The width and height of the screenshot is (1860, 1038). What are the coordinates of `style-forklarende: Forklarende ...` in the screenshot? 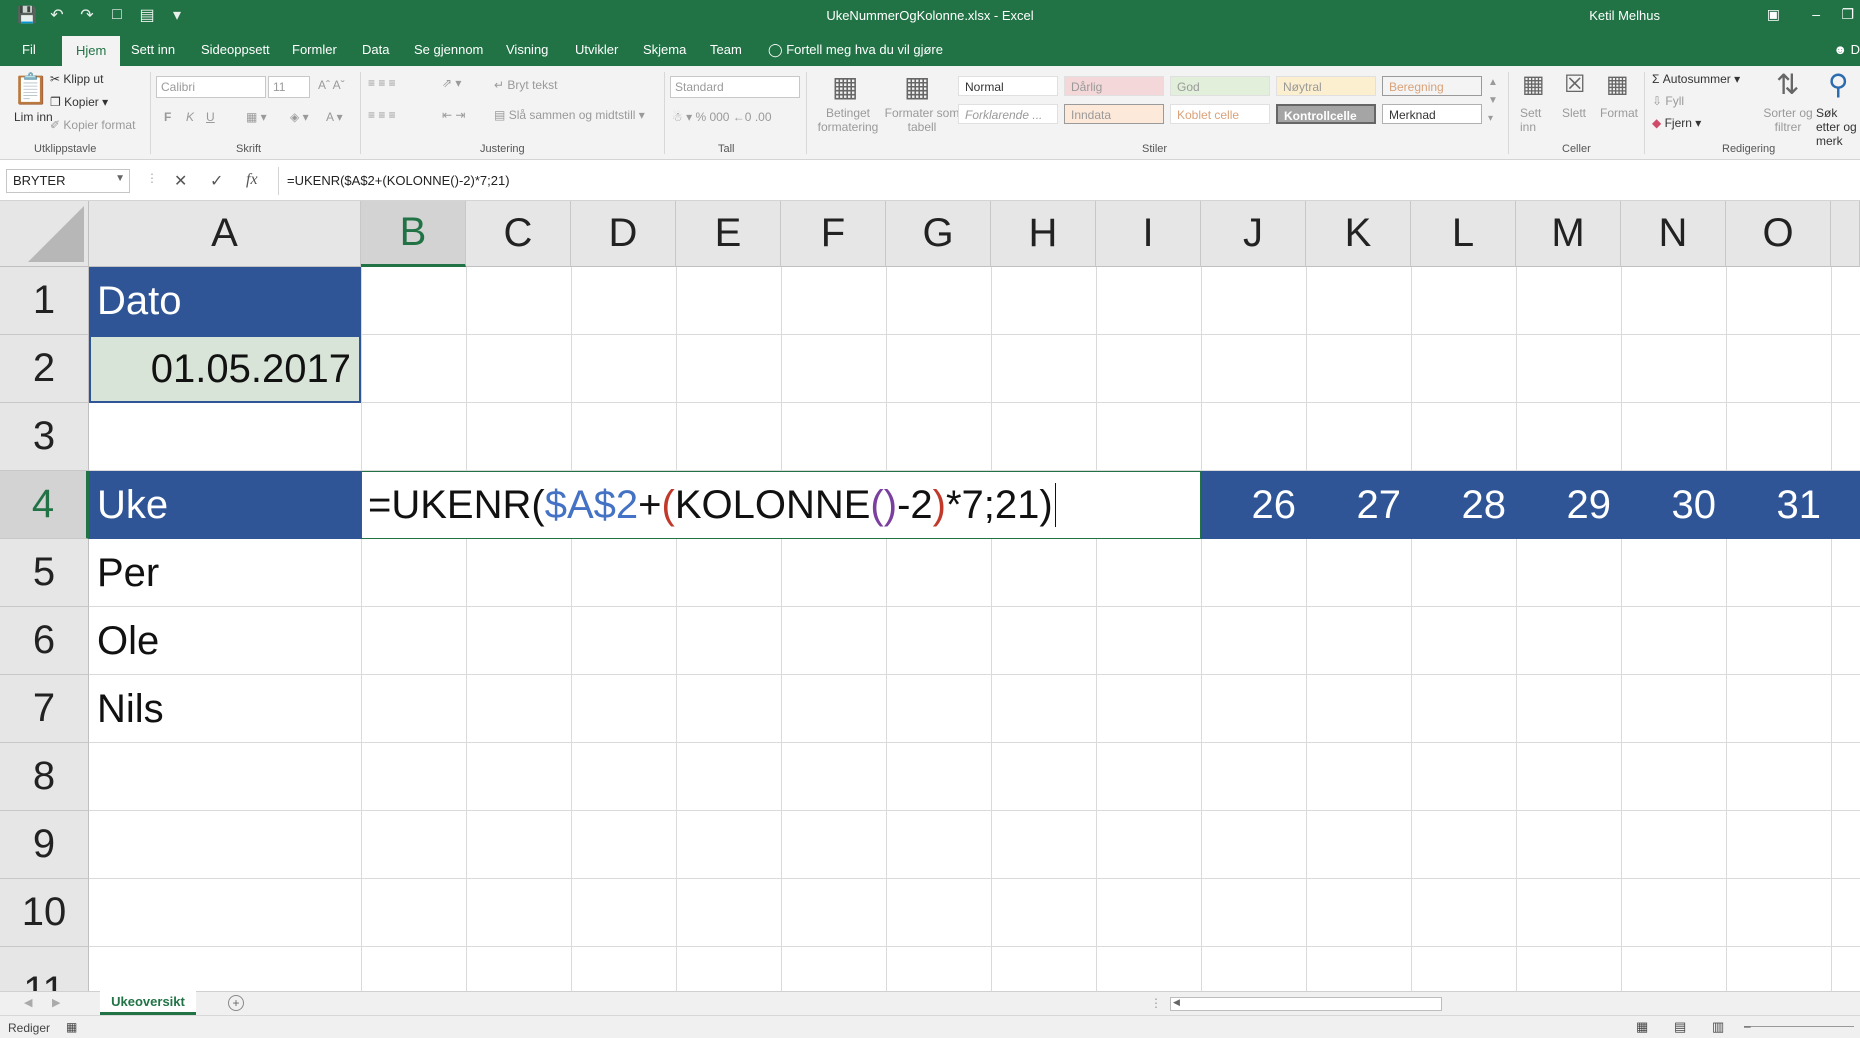 It's located at (1008, 114).